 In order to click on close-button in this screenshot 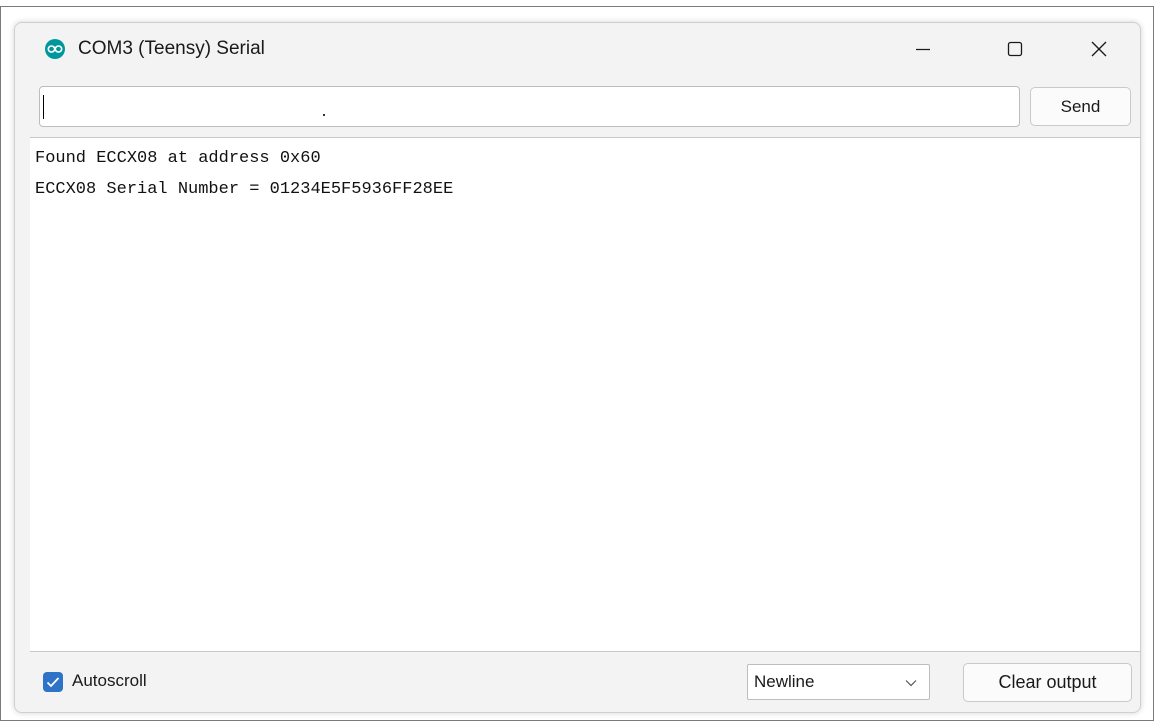, I will do `click(1099, 49)`.